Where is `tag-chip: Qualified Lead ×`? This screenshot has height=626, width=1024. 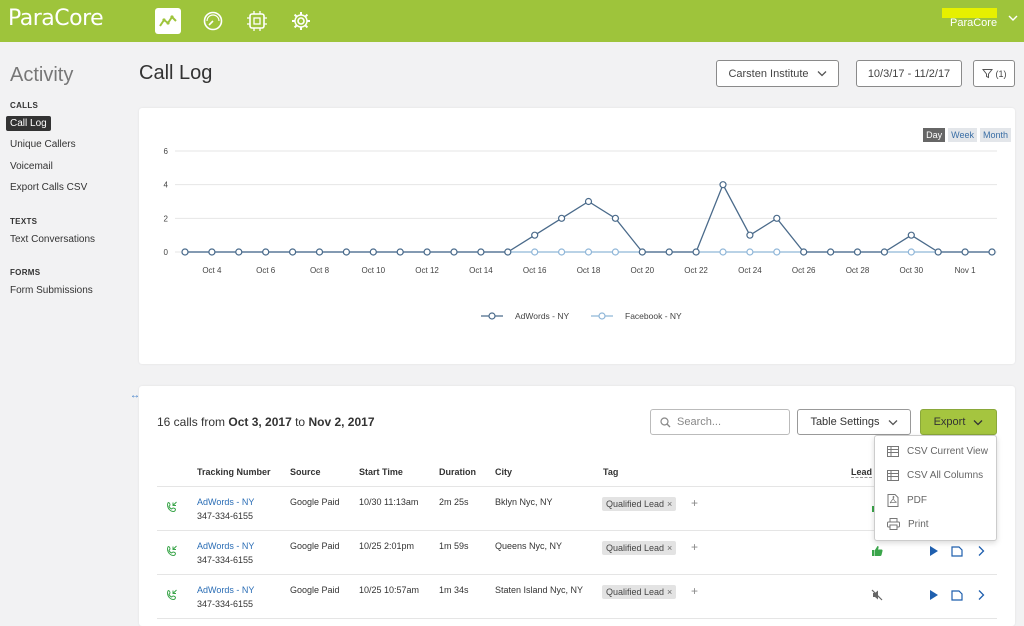
tag-chip: Qualified Lead × is located at coordinates (639, 504).